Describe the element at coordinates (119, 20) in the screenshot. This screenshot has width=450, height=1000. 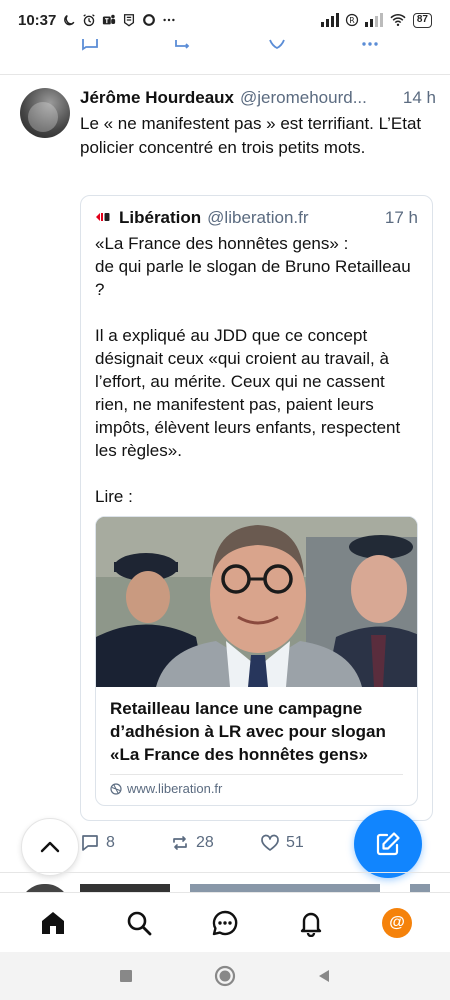
I see `status-left-icons` at that location.